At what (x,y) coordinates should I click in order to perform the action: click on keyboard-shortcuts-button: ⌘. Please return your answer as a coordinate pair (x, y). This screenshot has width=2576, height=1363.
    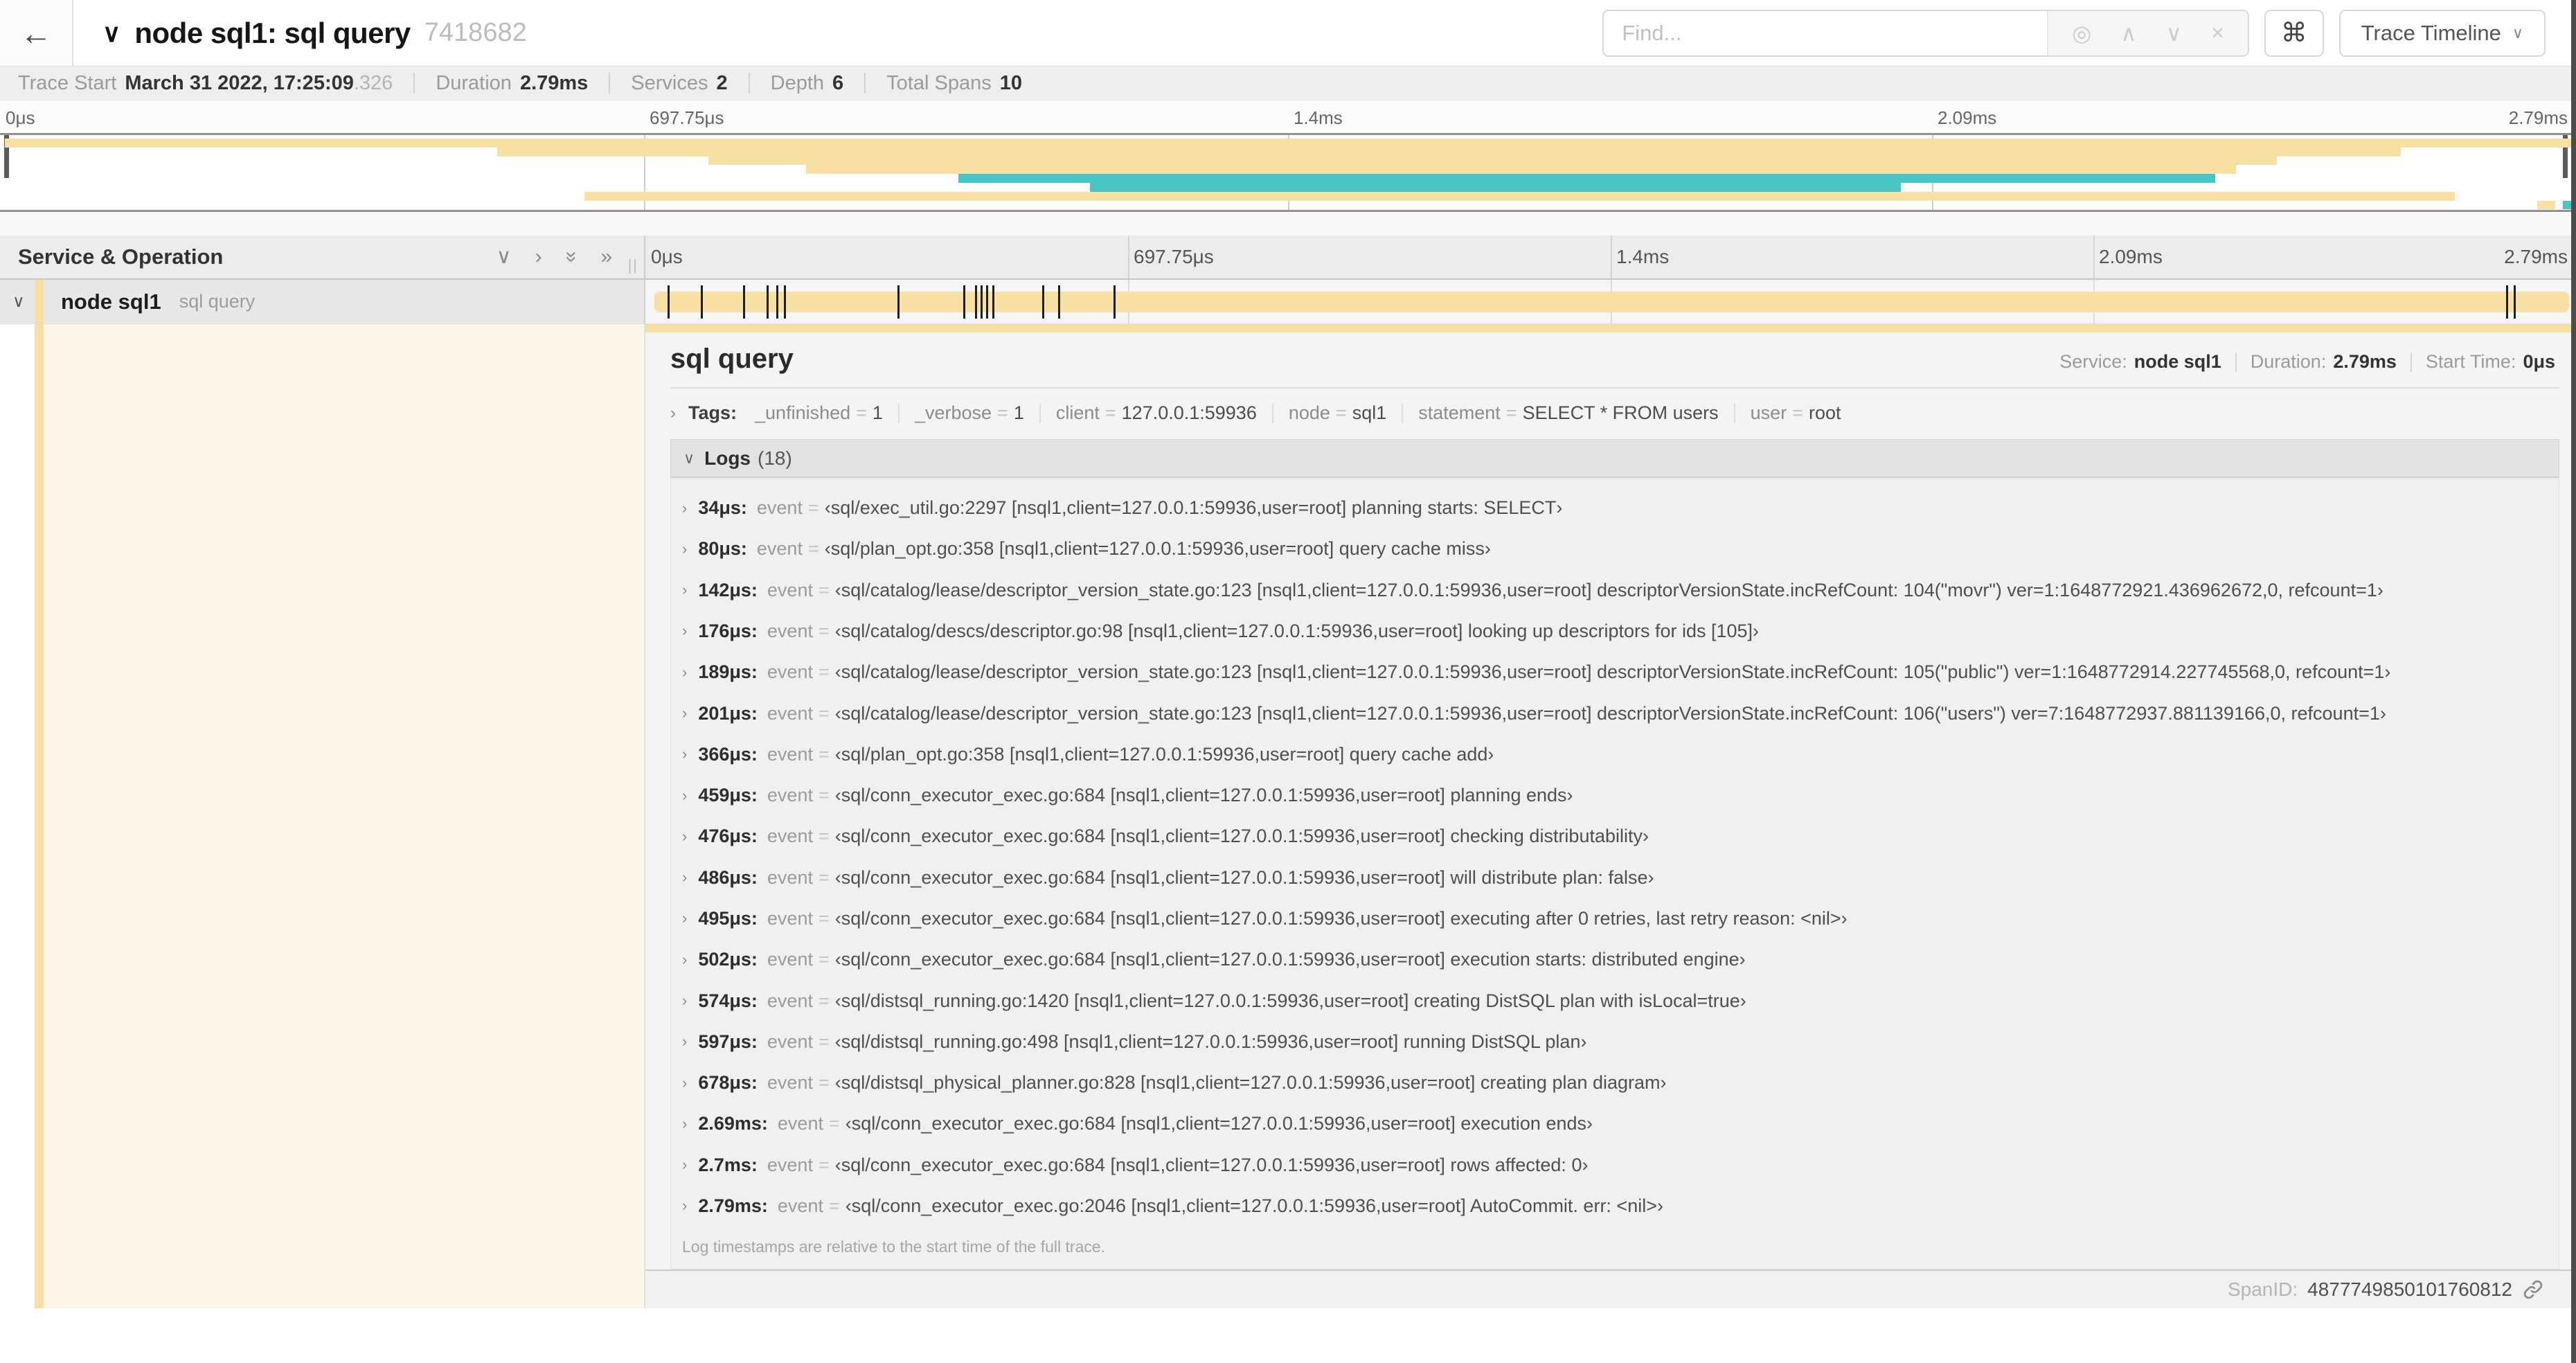
    Looking at the image, I should click on (2294, 33).